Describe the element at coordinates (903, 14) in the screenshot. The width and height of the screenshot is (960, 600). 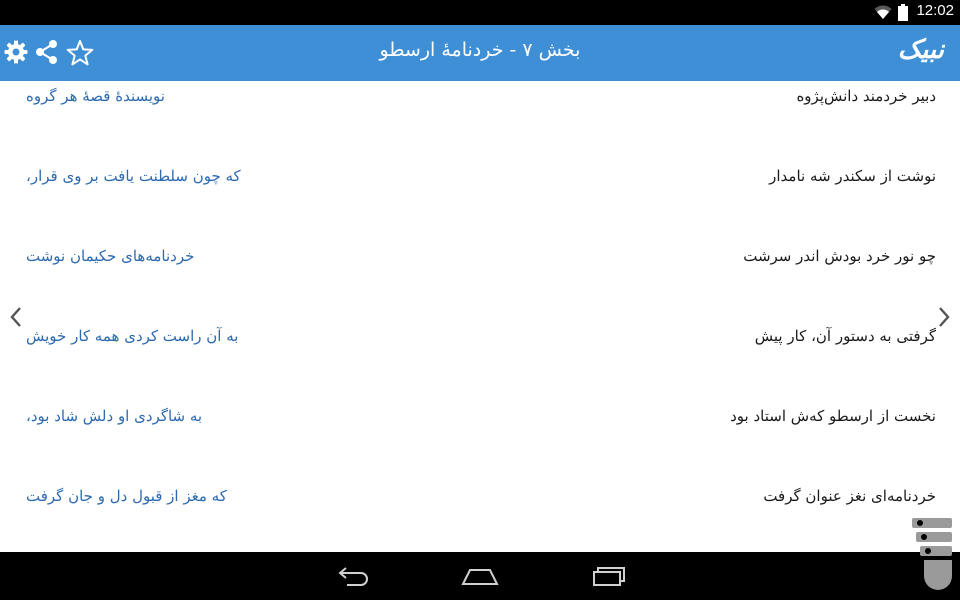
I see `battery-icon` at that location.